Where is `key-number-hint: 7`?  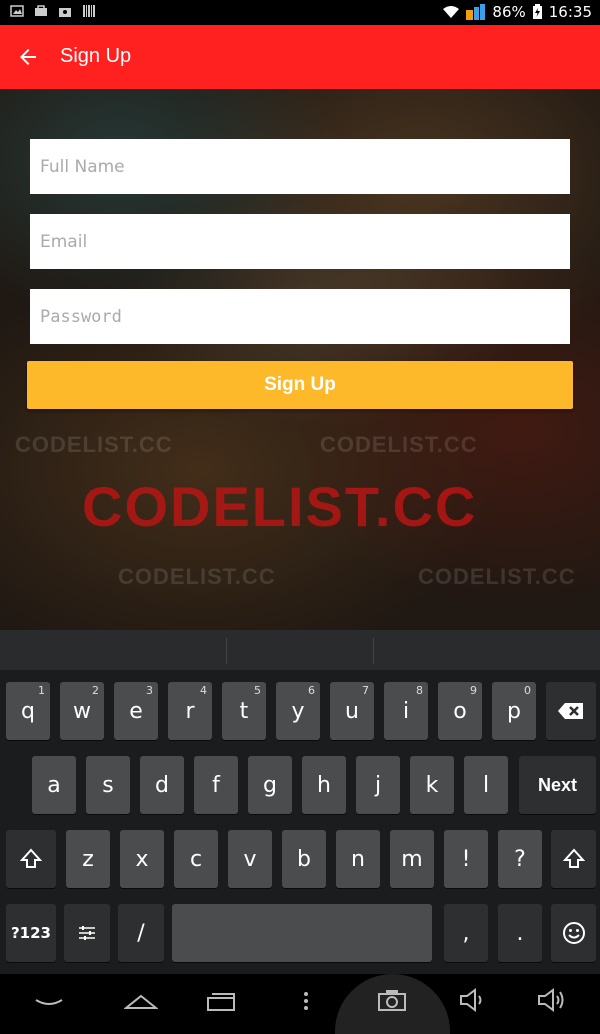
key-number-hint: 7 is located at coordinates (365, 690).